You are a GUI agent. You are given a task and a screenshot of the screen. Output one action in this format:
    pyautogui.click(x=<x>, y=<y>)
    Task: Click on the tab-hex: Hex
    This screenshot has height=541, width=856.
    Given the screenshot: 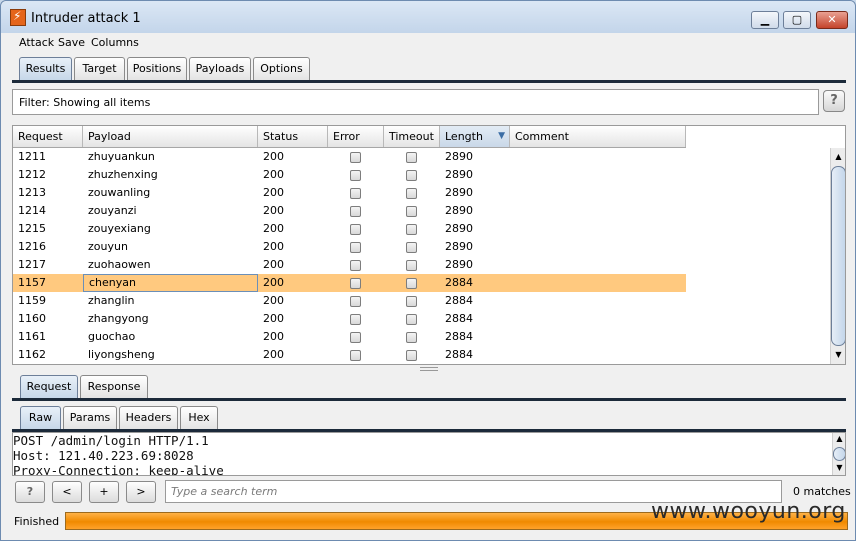 What is the action you would take?
    pyautogui.click(x=199, y=418)
    